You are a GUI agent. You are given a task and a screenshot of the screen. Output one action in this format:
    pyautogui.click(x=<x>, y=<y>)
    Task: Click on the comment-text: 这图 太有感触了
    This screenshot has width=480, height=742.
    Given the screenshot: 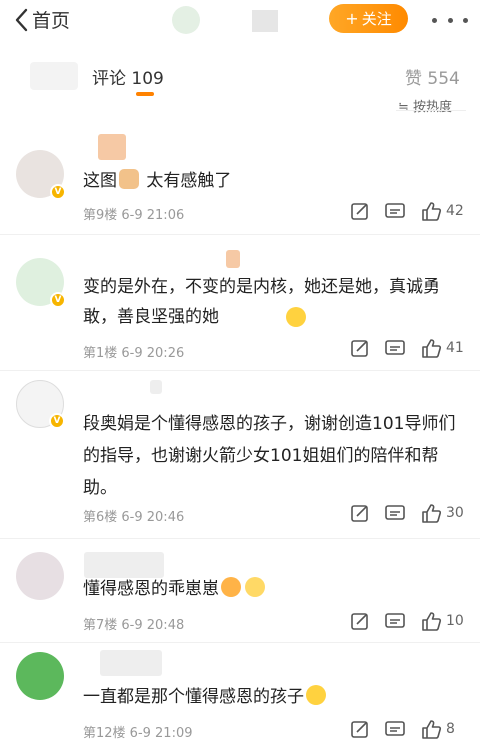 What is the action you would take?
    pyautogui.click(x=157, y=180)
    